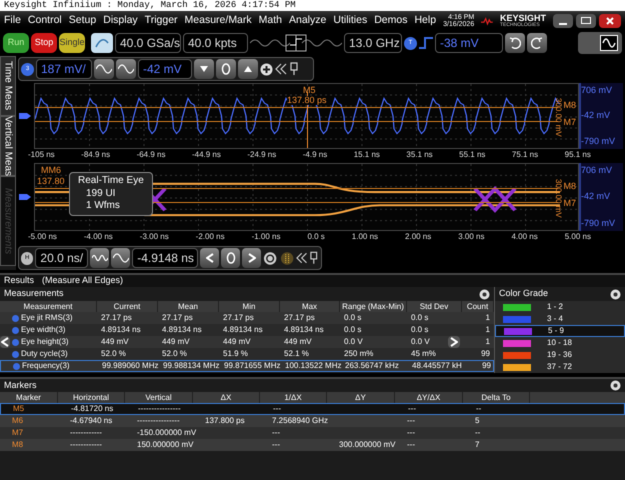 The width and height of the screenshot is (625, 480). What do you see at coordinates (600, 43) in the screenshot?
I see `display-mode-button` at bounding box center [600, 43].